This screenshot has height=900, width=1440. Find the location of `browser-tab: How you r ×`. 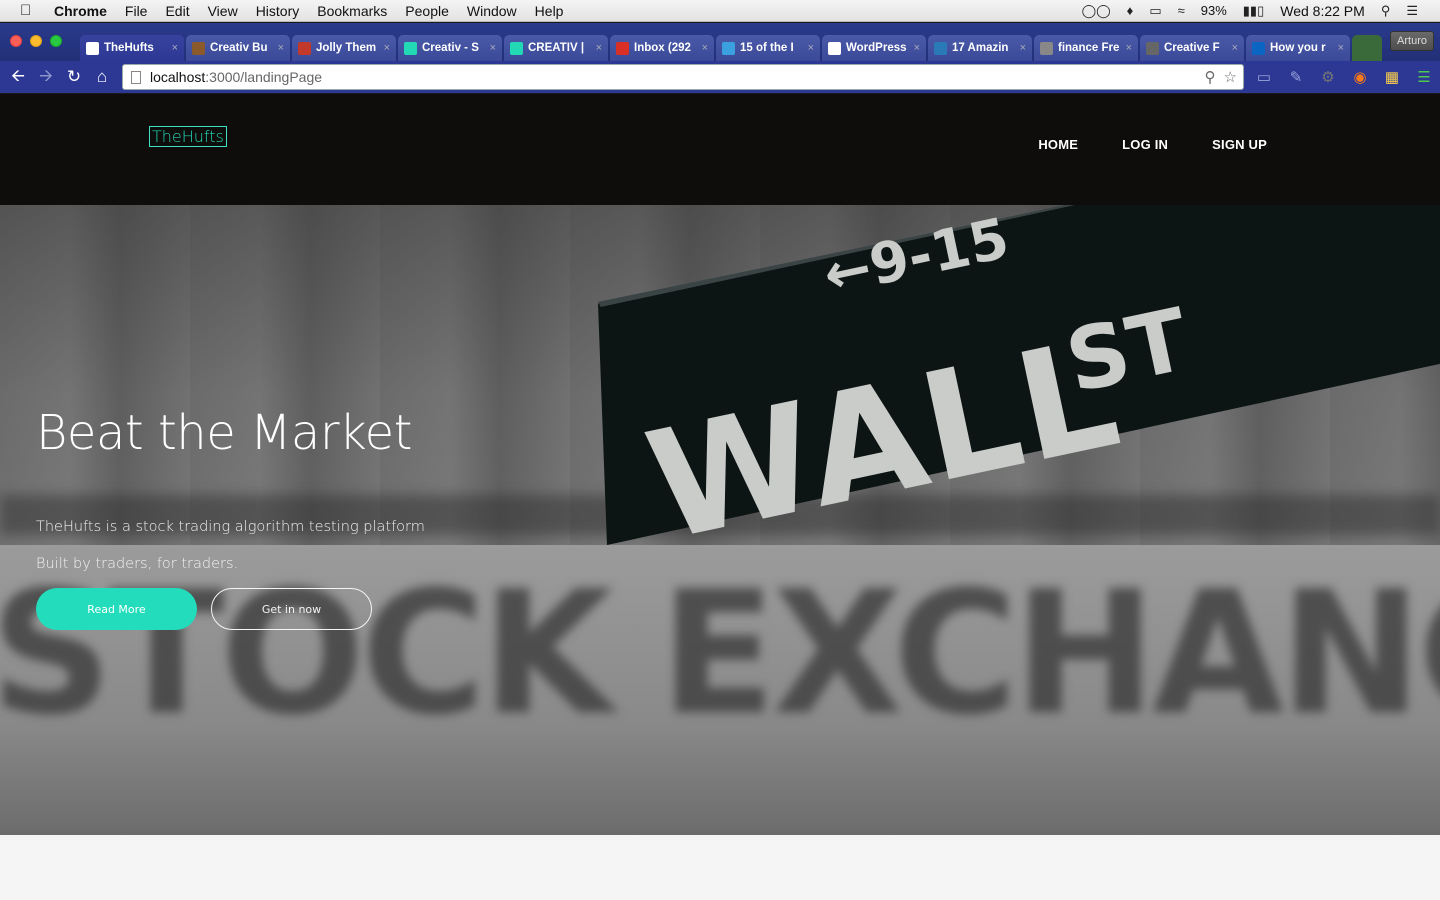

browser-tab: How you r × is located at coordinates (1298, 48).